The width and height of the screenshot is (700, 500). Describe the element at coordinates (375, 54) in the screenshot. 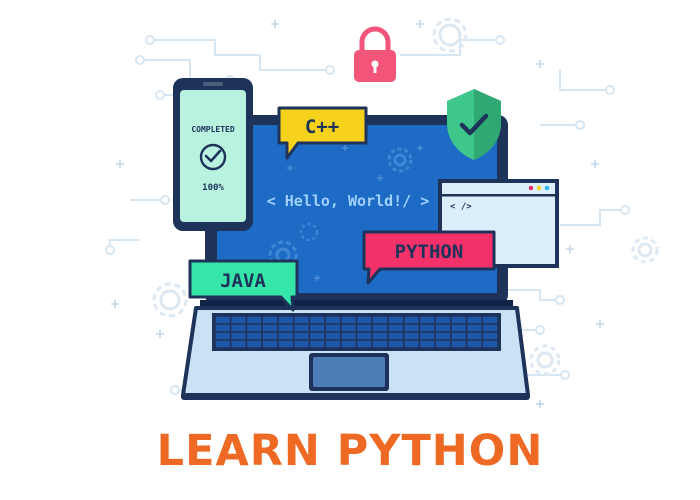

I see `lock-icon` at that location.